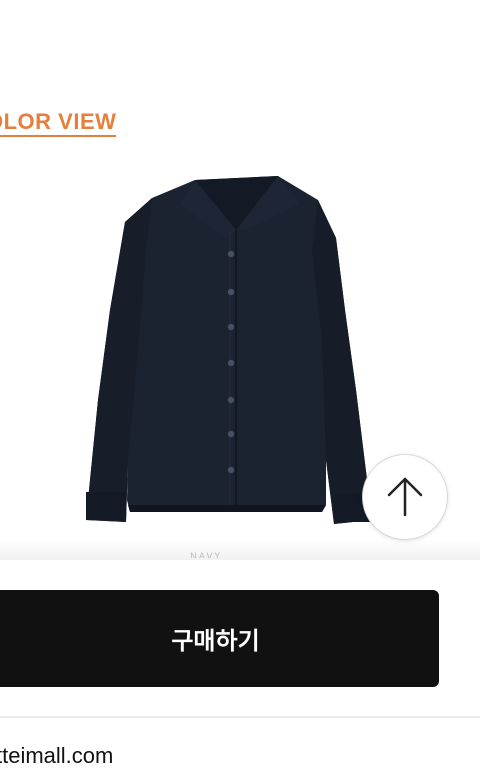  What do you see at coordinates (215, 641) in the screenshot?
I see `buy-button-label: 구매하기` at bounding box center [215, 641].